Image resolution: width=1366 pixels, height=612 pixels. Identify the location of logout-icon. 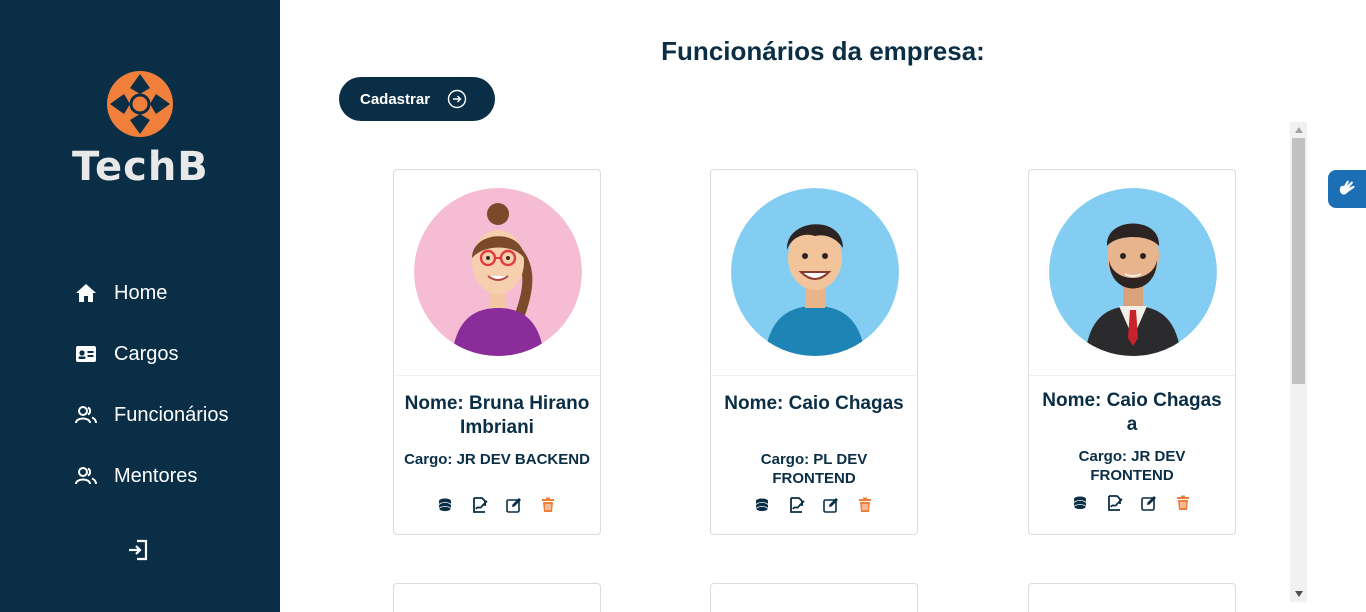
(138, 550).